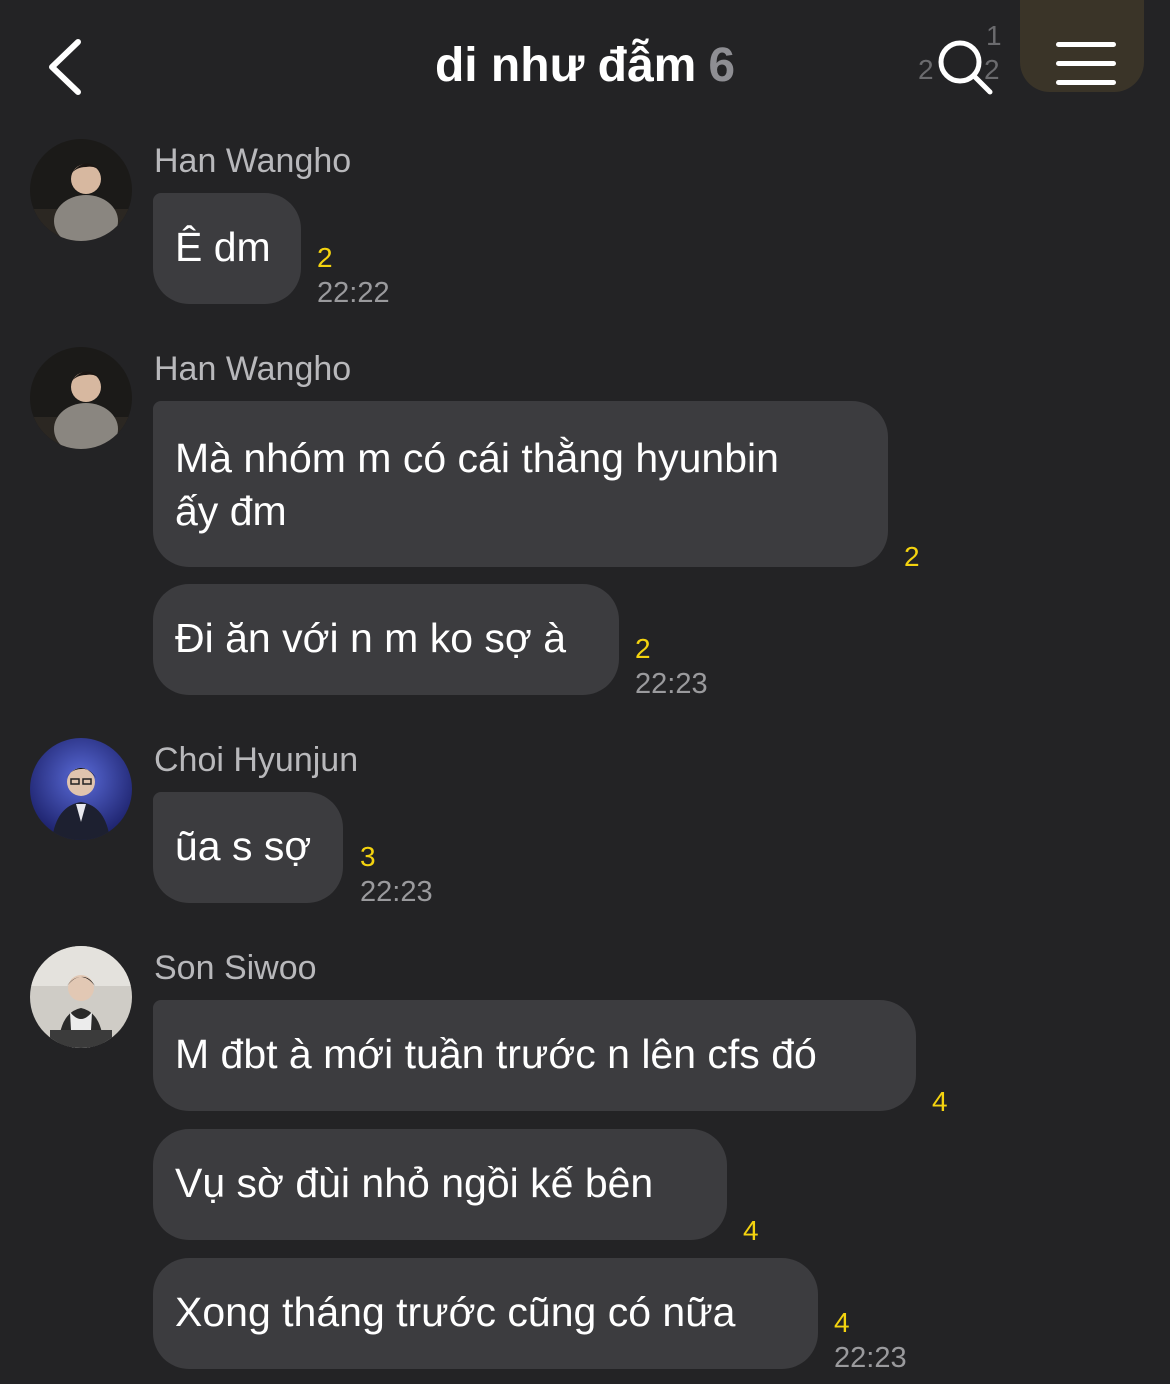  I want to click on message-text: Ê dm, so click(223, 247).